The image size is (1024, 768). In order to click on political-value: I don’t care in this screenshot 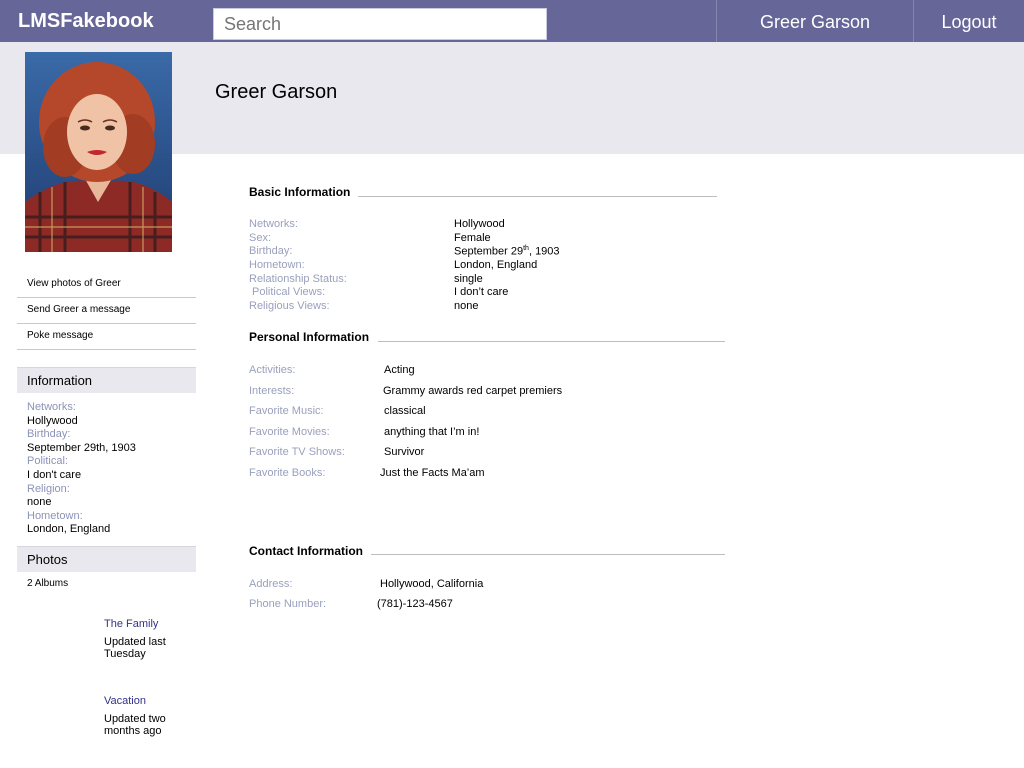, I will do `click(481, 292)`.